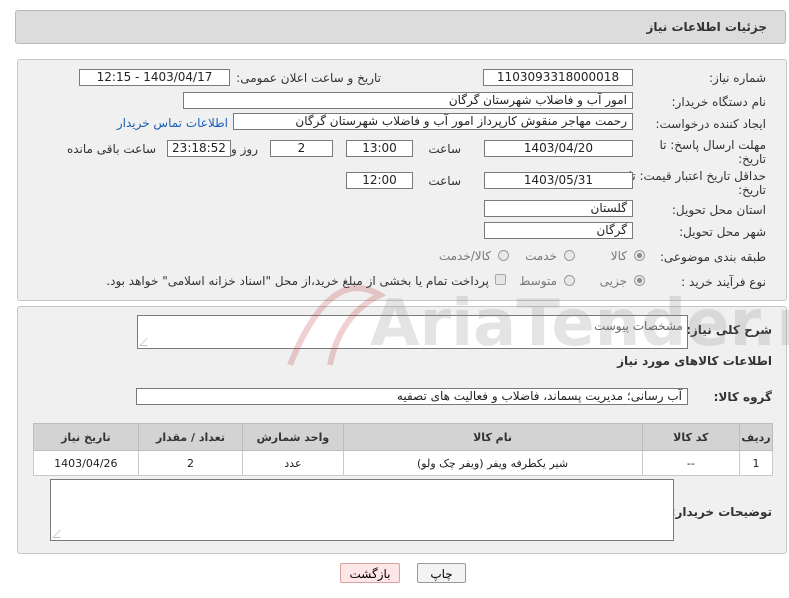 The height and width of the screenshot is (598, 789). I want to click on days-remaining-field: 2, so click(301, 148).